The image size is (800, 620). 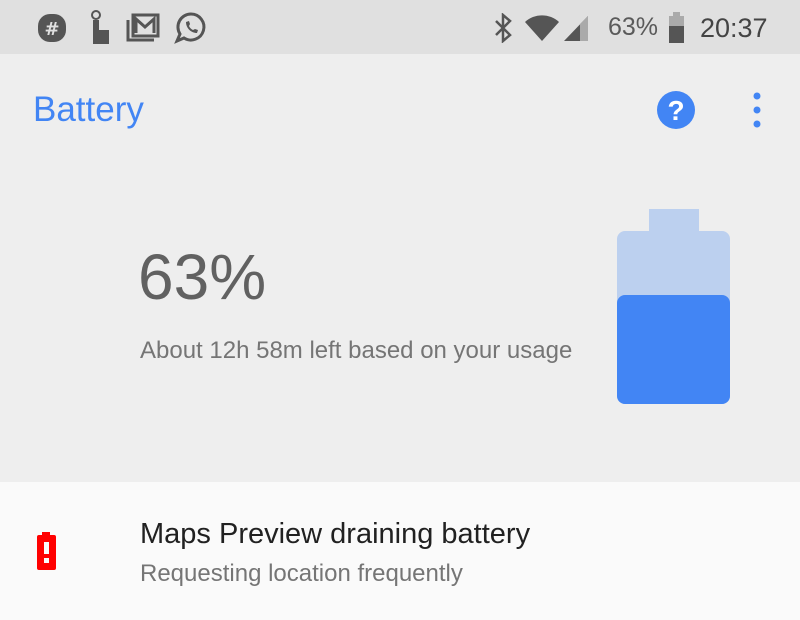 What do you see at coordinates (674, 221) in the screenshot?
I see `battery-cap` at bounding box center [674, 221].